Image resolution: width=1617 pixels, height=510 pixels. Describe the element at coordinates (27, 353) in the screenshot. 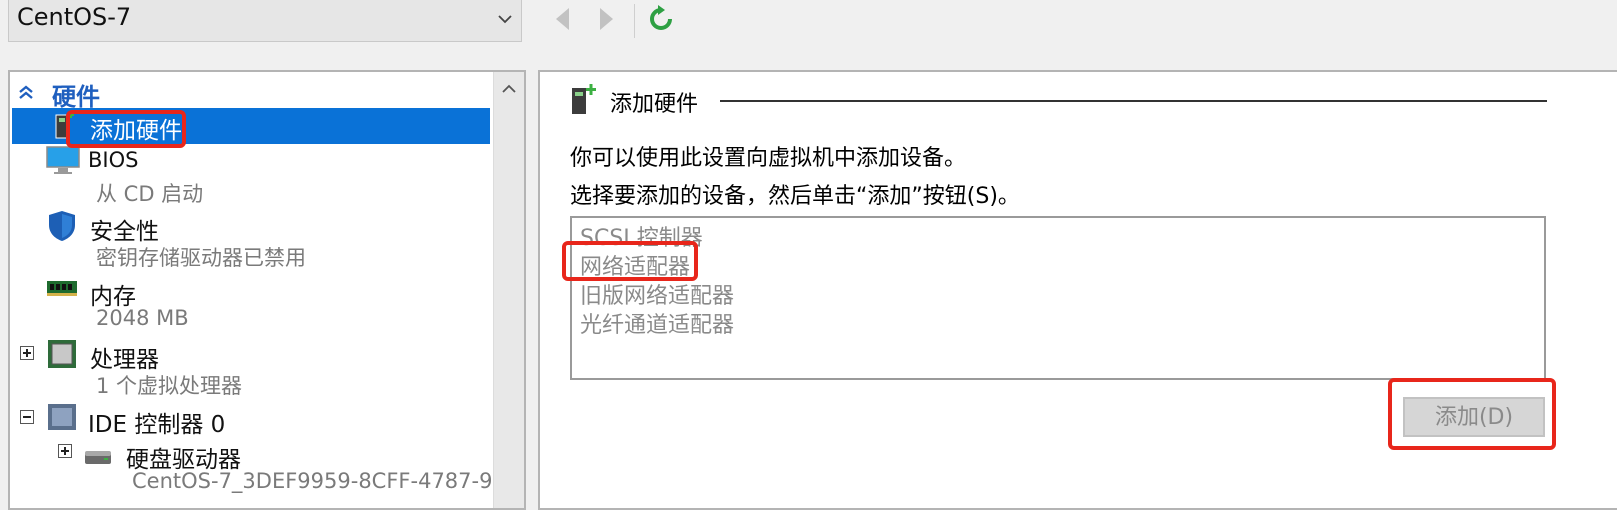

I see `expand-processor-icon` at that location.